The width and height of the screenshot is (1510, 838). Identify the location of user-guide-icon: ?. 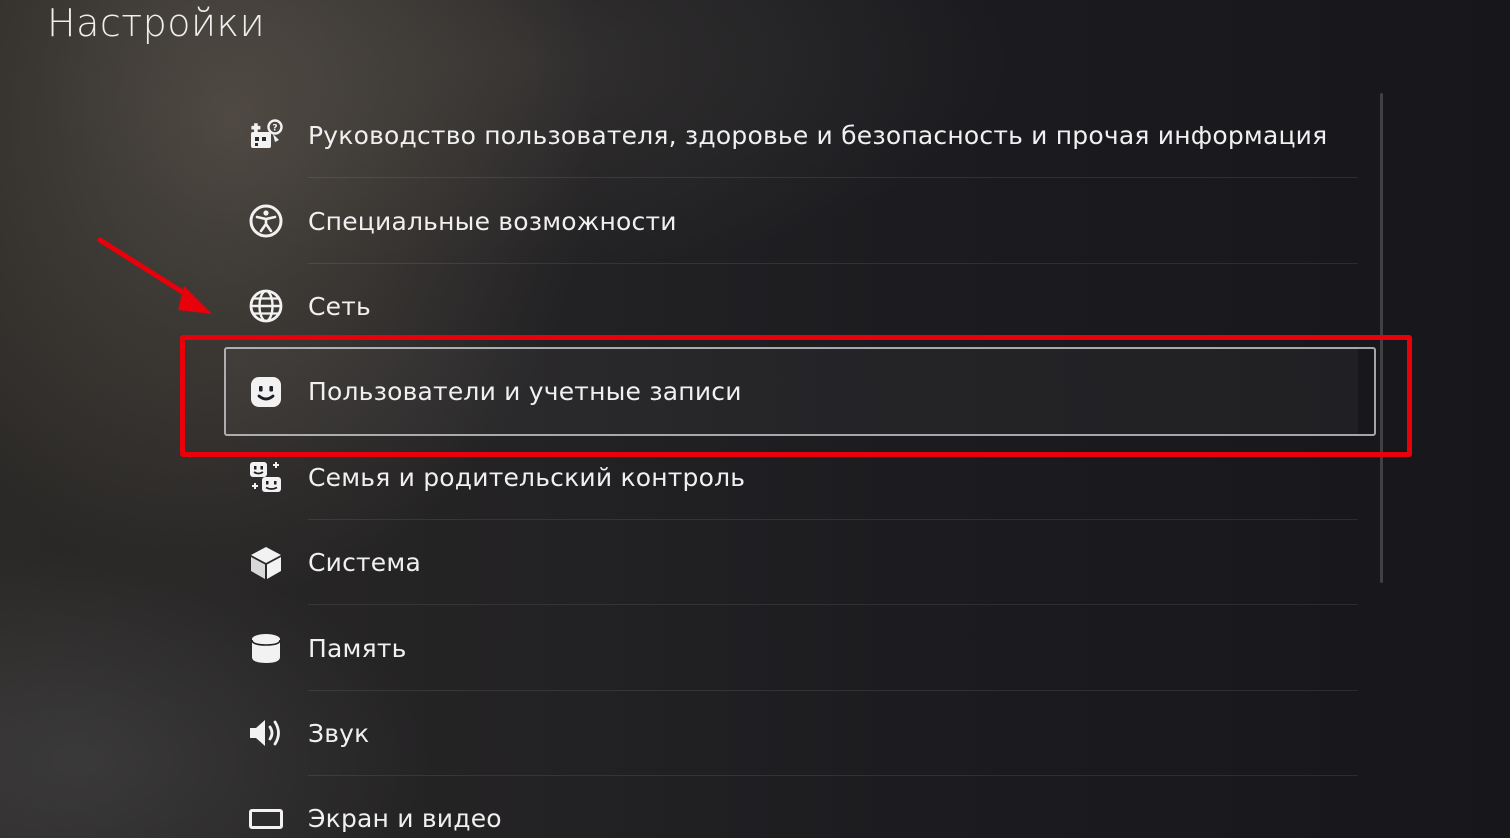
(266, 136).